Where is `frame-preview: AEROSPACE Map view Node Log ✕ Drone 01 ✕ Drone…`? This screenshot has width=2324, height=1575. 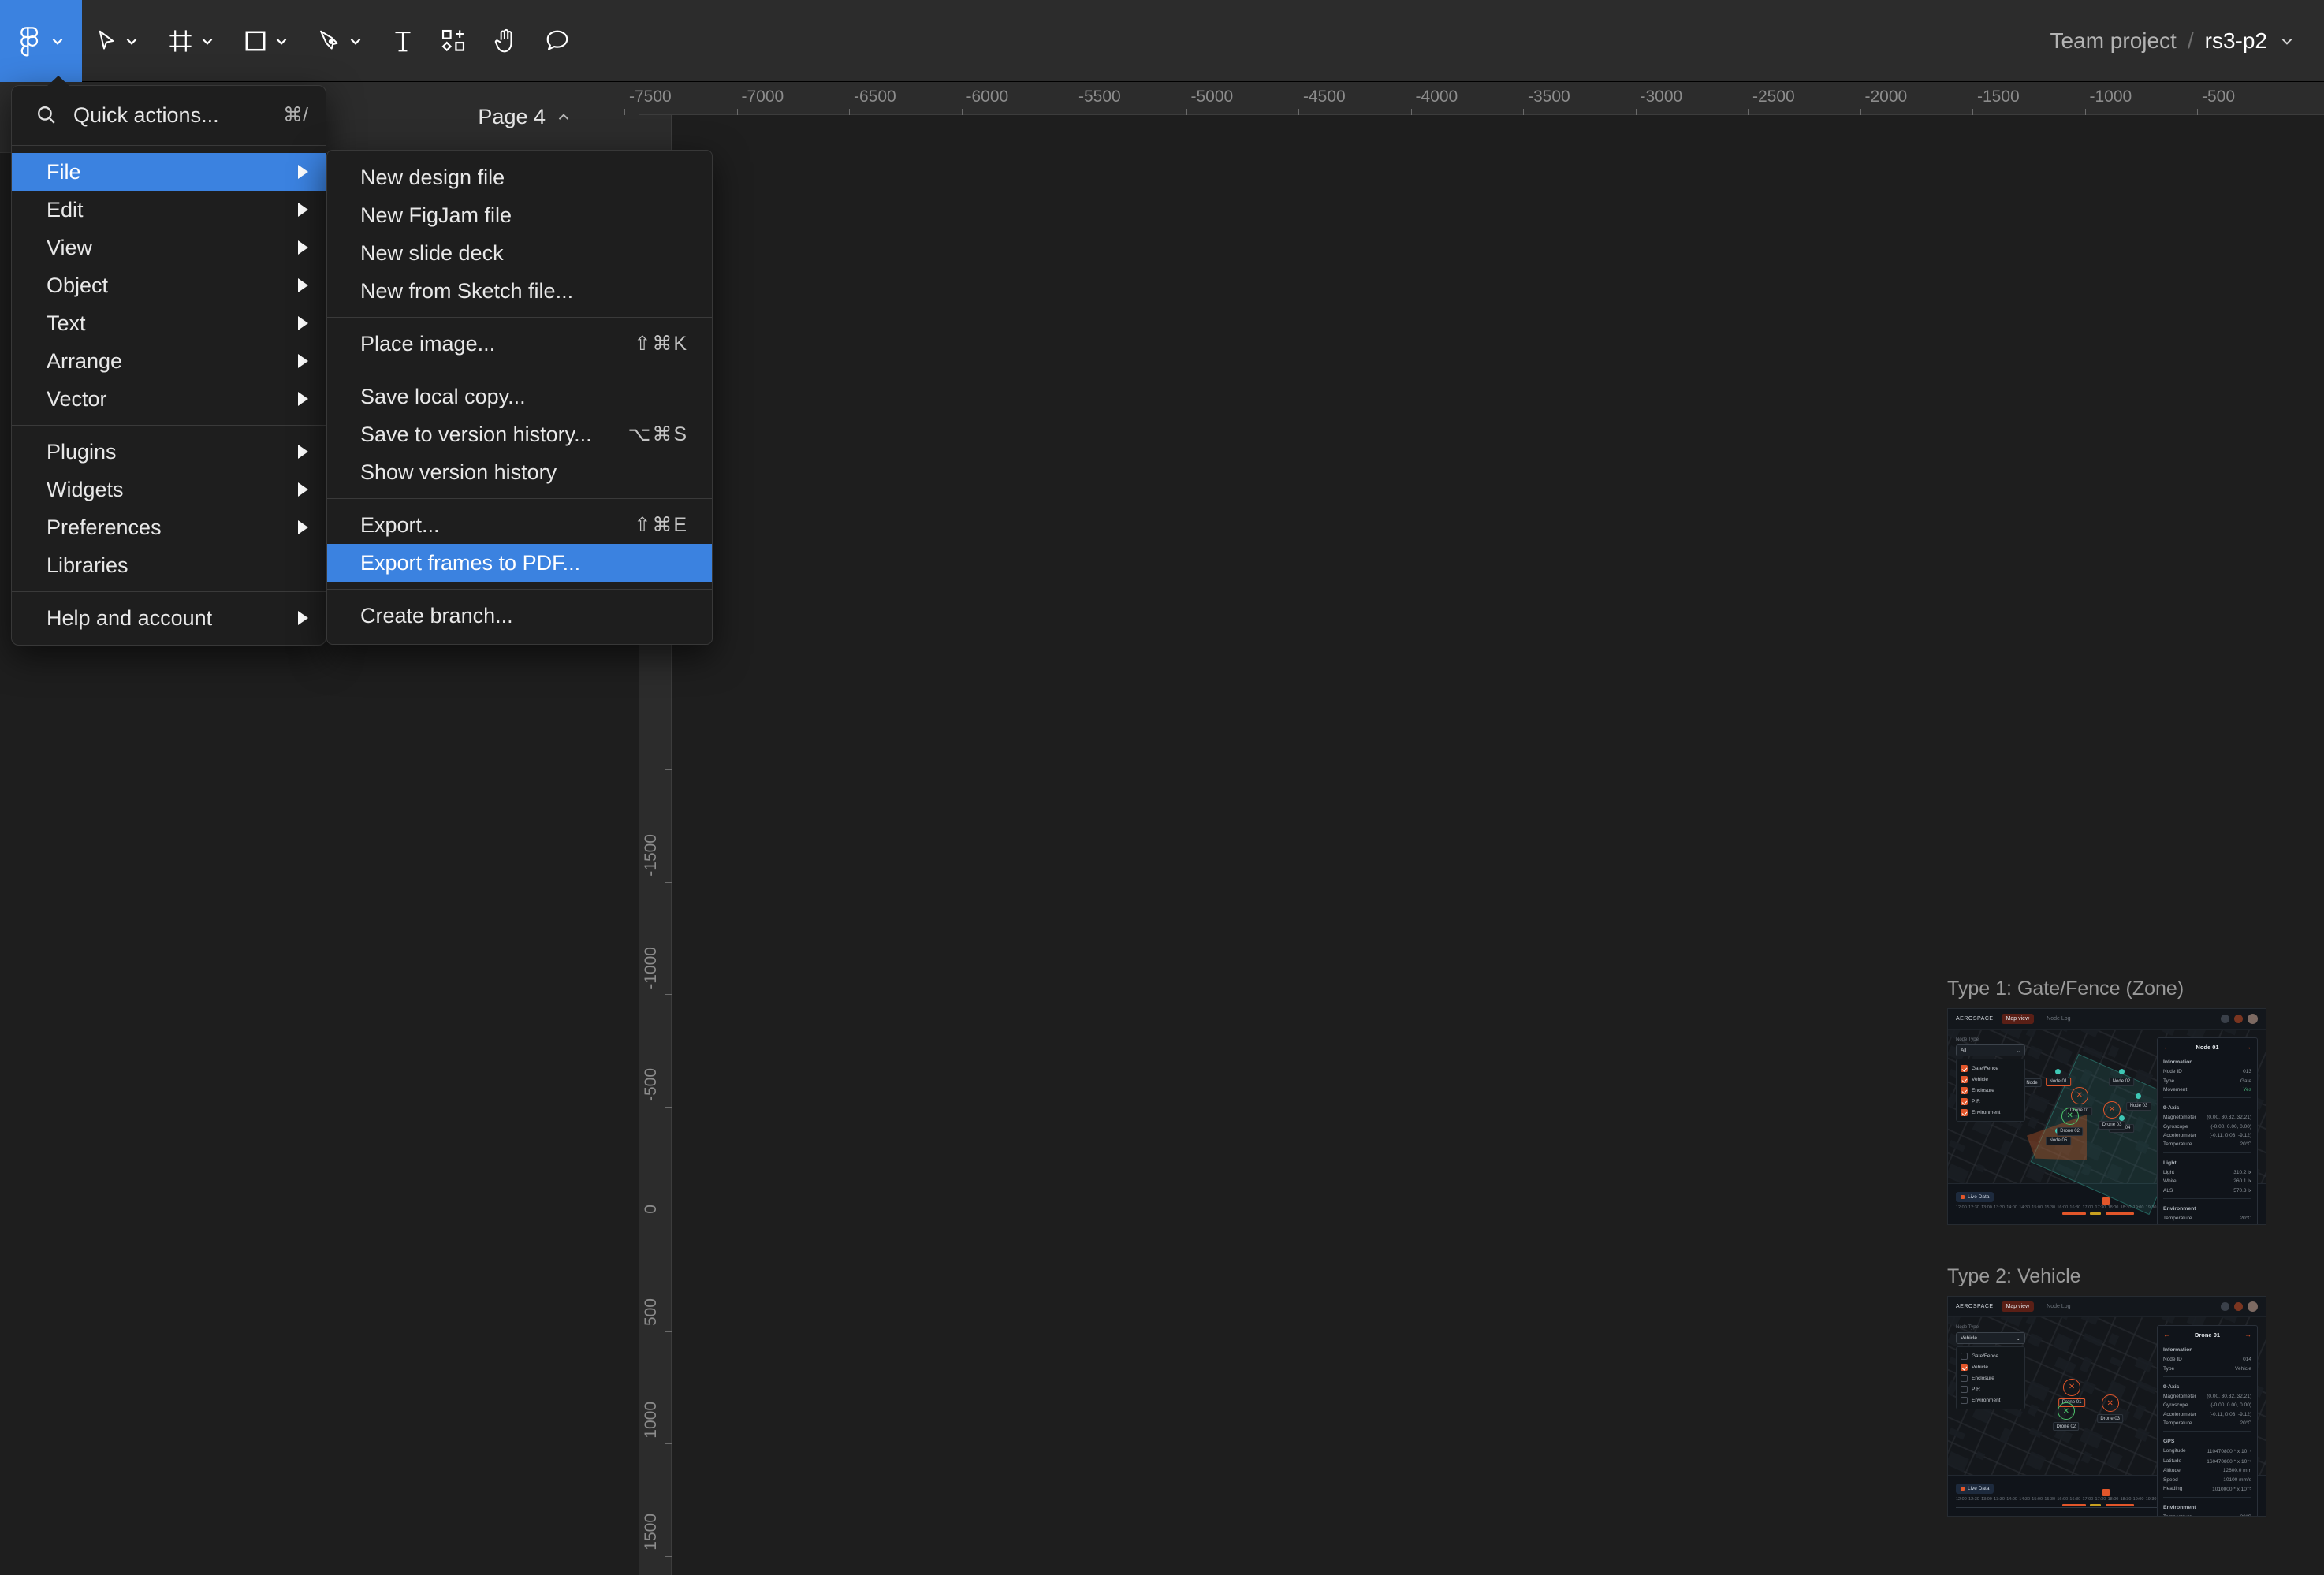
frame-preview: AEROSPACE Map view Node Log ✕ Drone 01 ✕ Drone… is located at coordinates (2106, 1406).